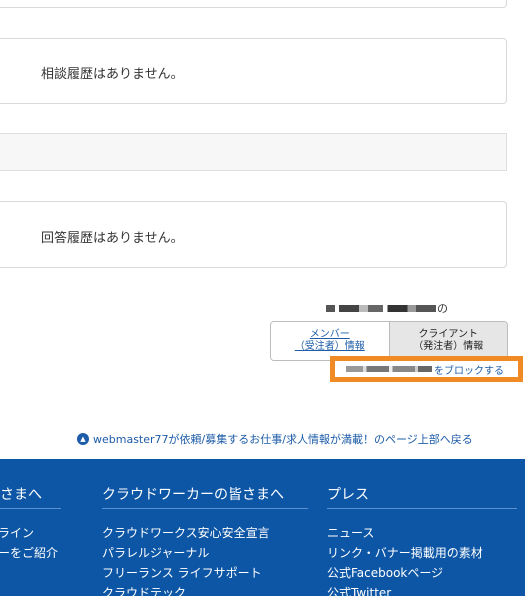 Image resolution: width=525 pixels, height=596 pixels. I want to click on chevron-up-icon: ▲, so click(83, 439).